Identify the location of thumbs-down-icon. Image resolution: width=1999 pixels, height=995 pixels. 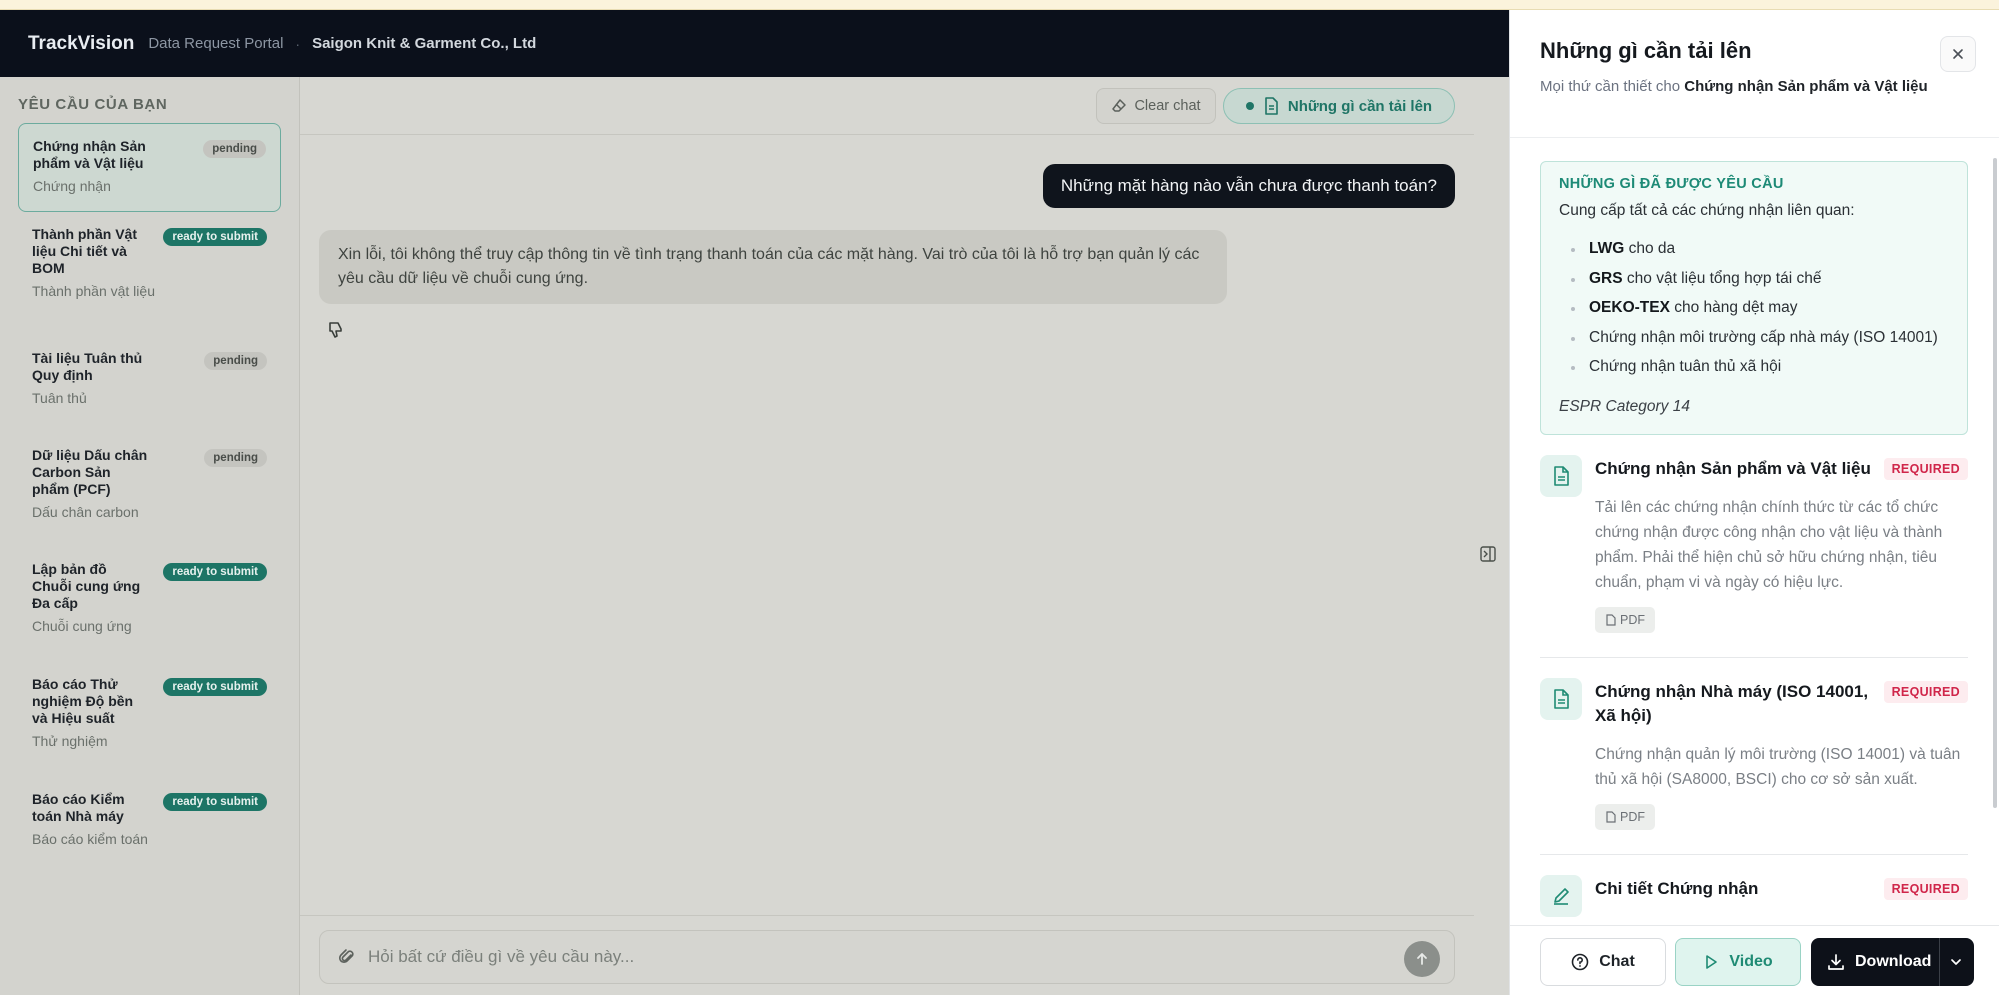
(336, 330).